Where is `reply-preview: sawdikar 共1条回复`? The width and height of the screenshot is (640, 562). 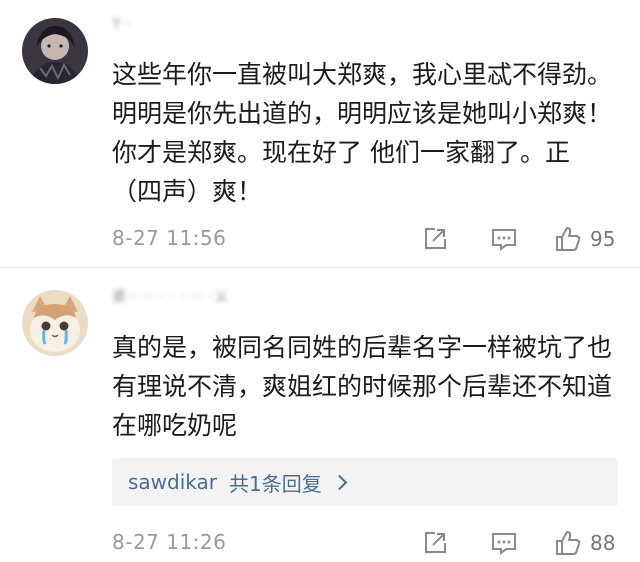 reply-preview: sawdikar 共1条回复 is located at coordinates (365, 482).